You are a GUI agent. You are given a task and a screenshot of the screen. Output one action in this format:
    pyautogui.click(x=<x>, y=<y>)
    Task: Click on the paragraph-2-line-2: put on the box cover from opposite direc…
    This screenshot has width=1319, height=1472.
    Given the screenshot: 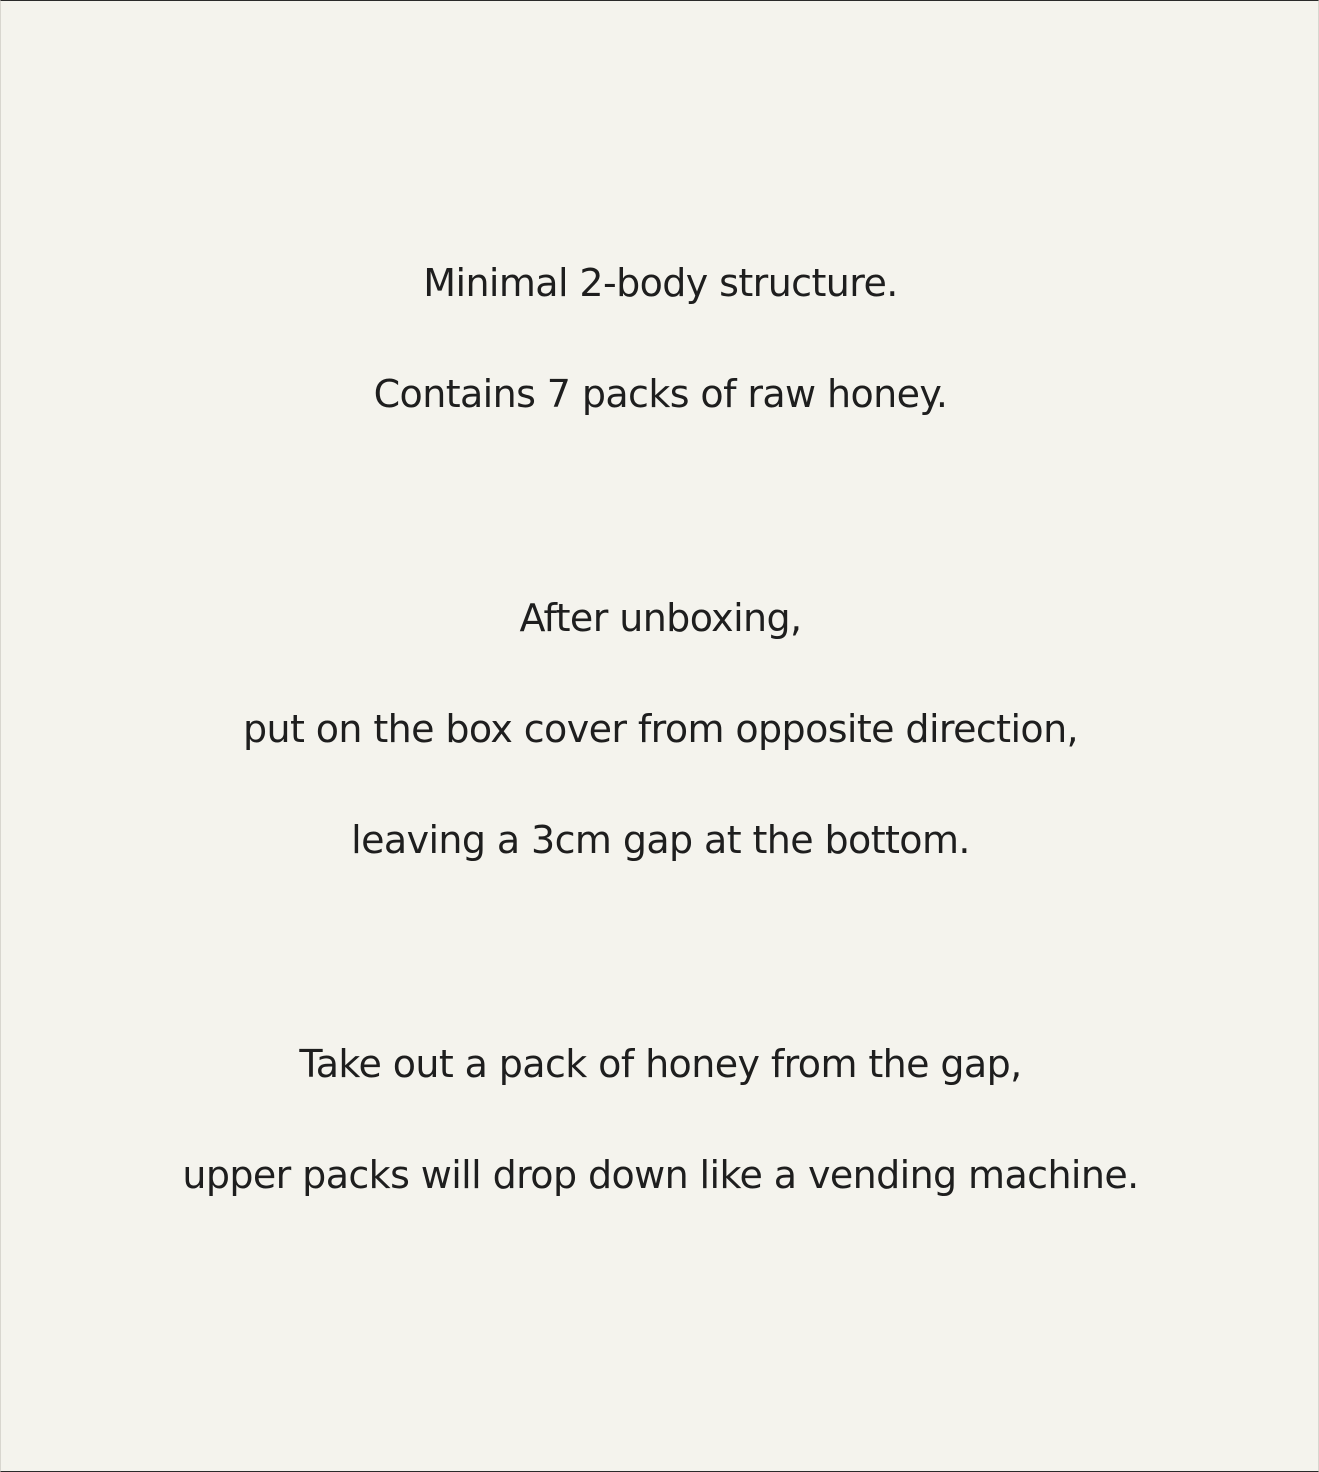 What is the action you would take?
    pyautogui.click(x=660, y=729)
    